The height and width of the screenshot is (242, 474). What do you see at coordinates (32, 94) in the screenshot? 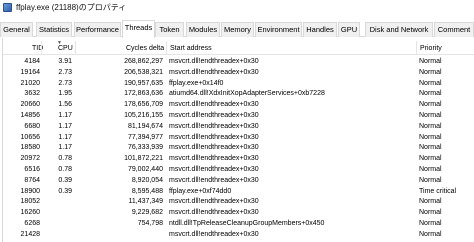
I see `thread-tid: 3632` at bounding box center [32, 94].